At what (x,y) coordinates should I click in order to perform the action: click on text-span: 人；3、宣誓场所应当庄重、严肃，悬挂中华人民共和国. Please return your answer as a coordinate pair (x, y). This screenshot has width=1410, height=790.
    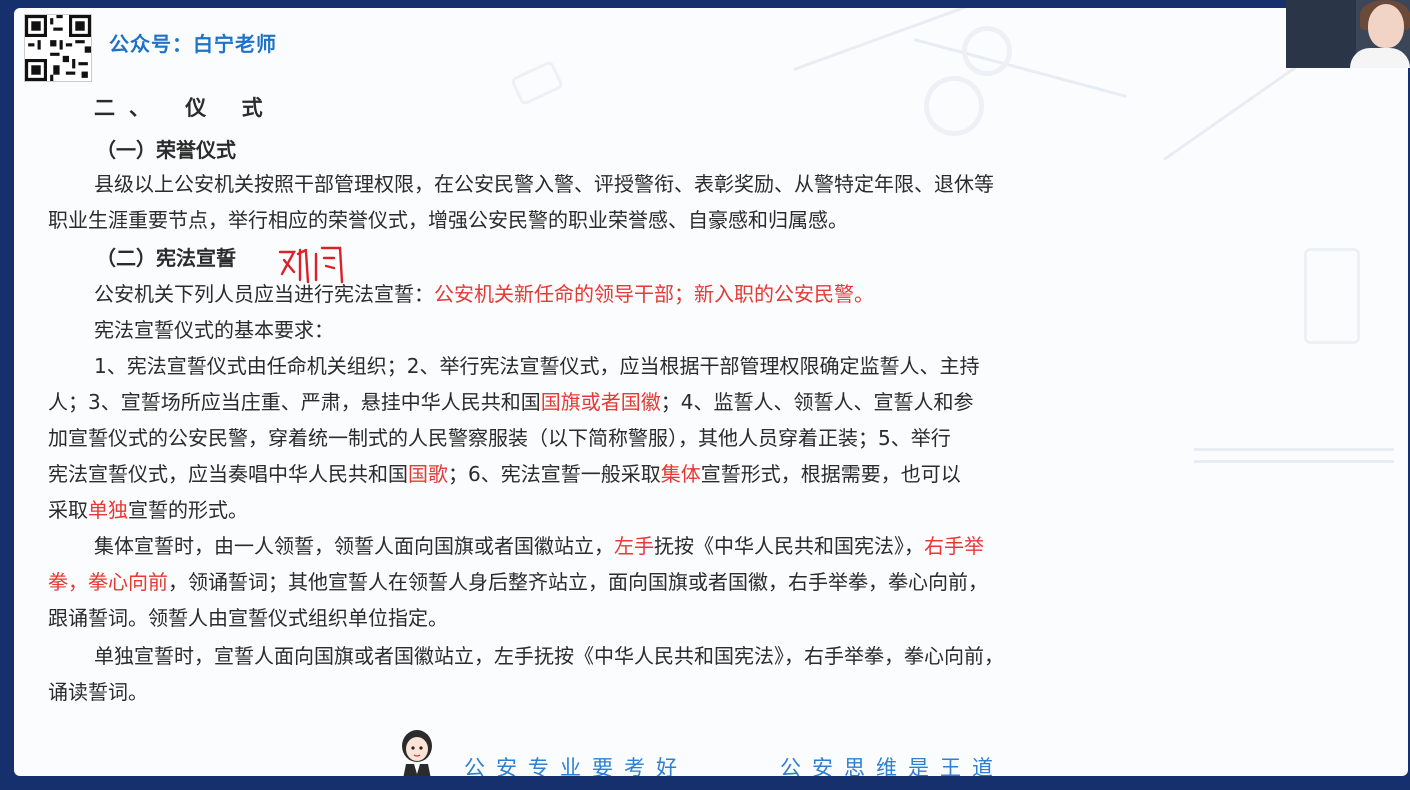
    Looking at the image, I should click on (294, 402).